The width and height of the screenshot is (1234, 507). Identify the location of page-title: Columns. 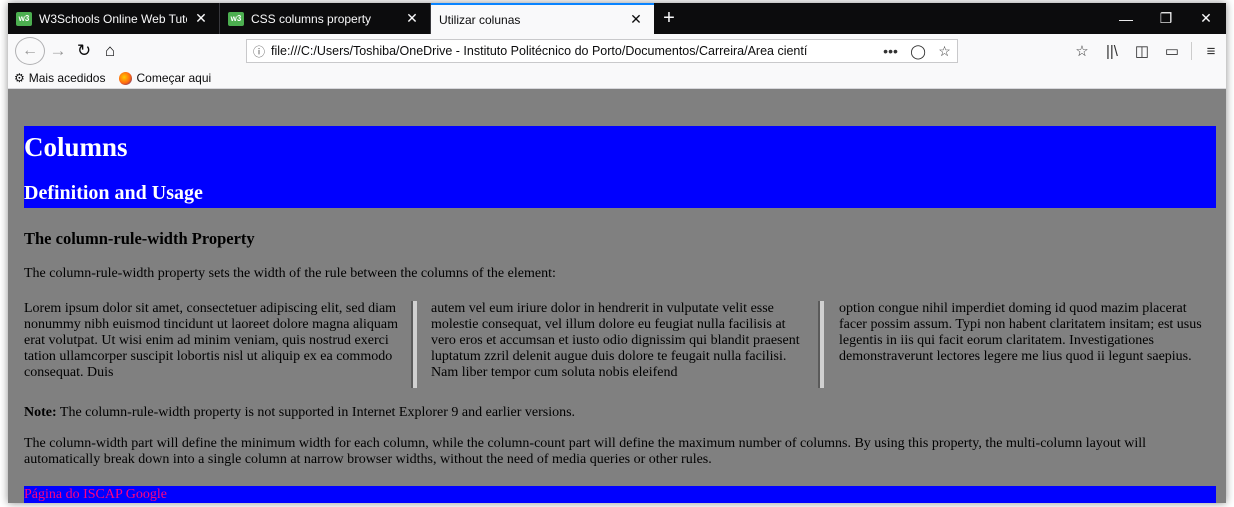
(76, 147).